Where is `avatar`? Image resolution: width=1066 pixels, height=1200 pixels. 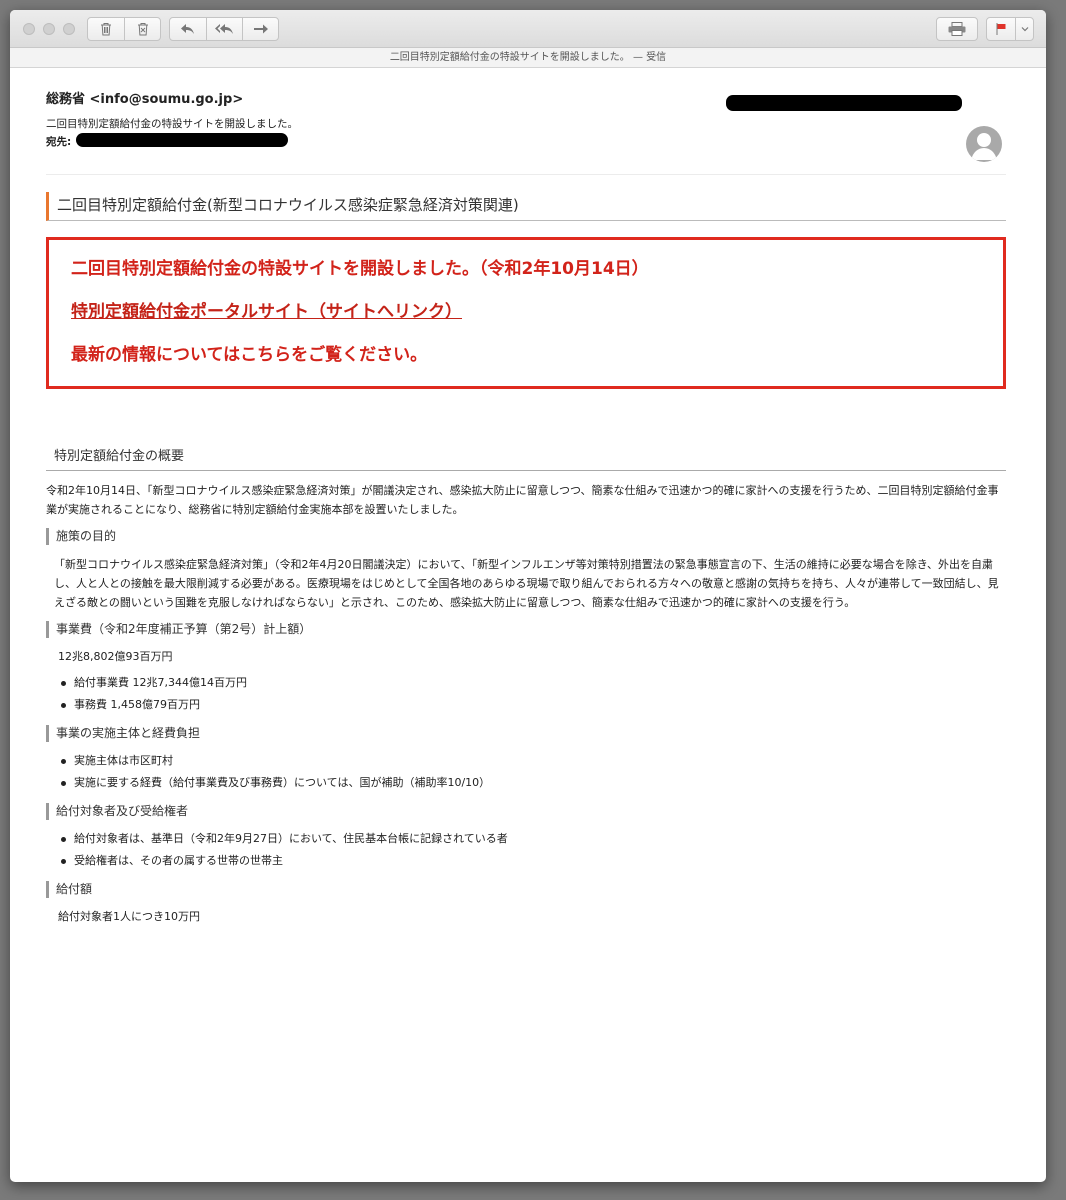 avatar is located at coordinates (984, 144).